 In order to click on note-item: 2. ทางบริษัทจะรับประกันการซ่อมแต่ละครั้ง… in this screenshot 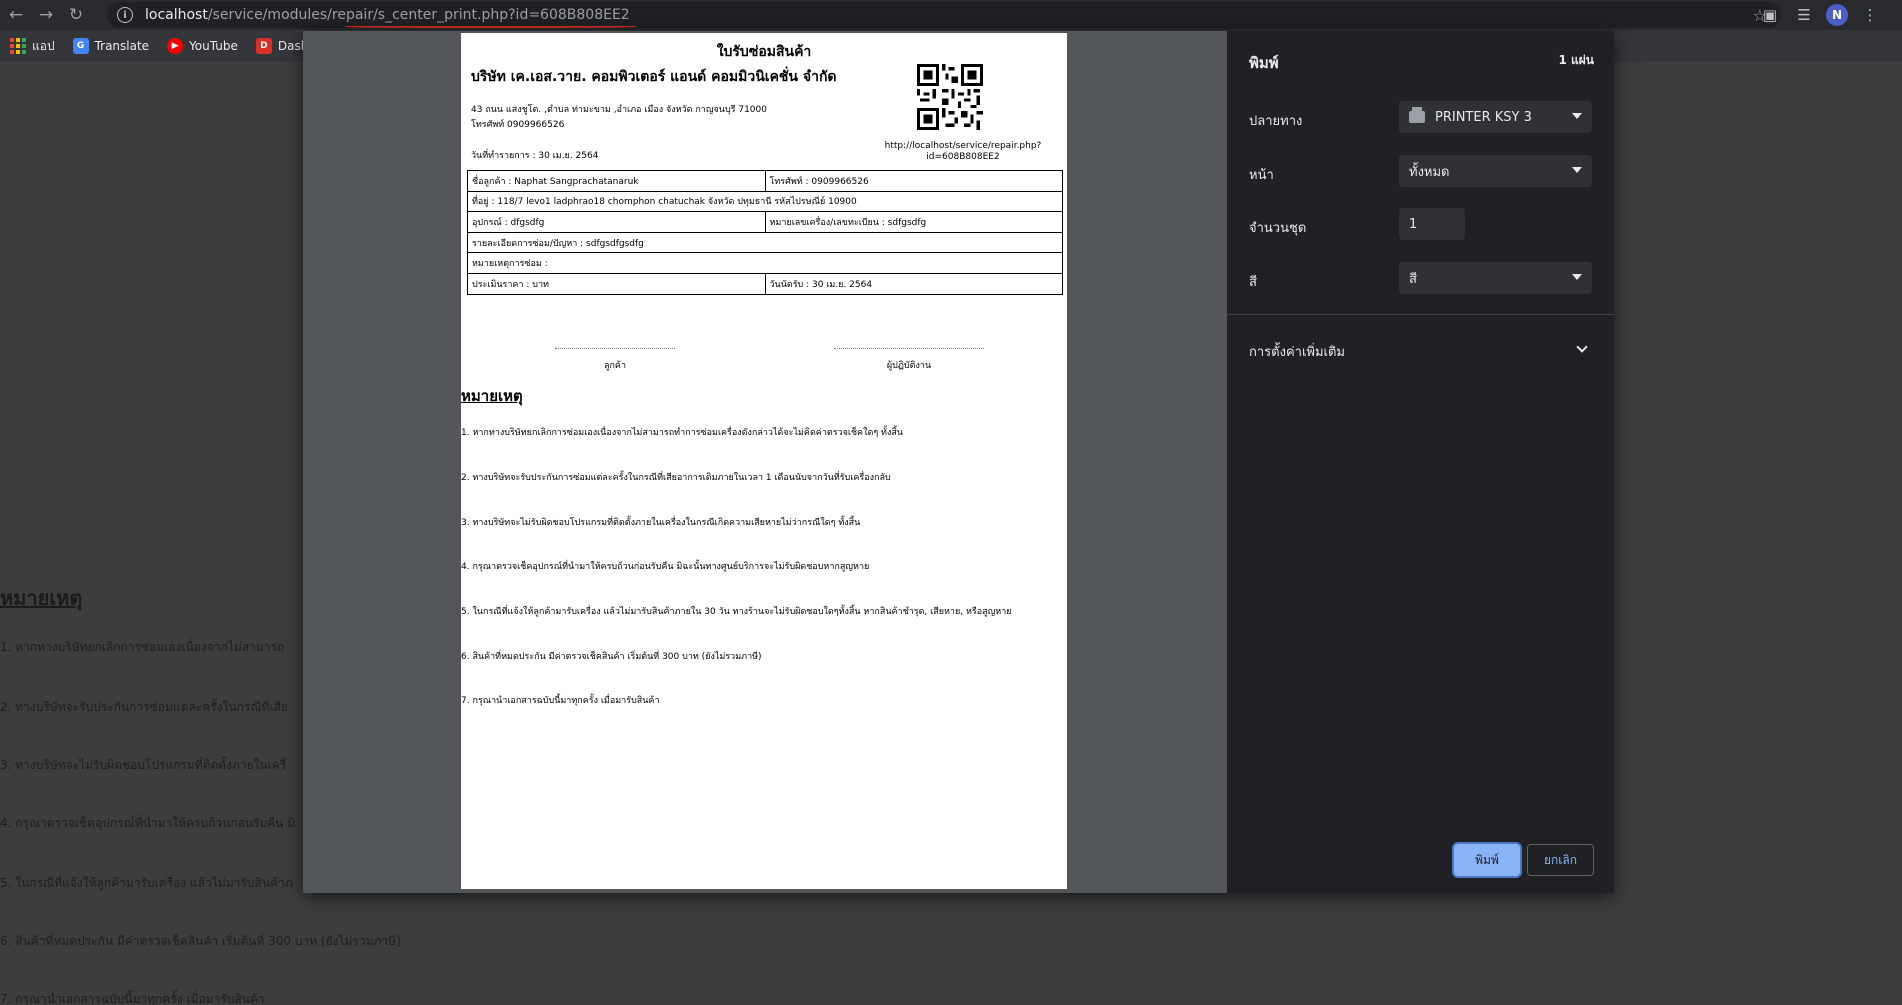, I will do `click(676, 478)`.